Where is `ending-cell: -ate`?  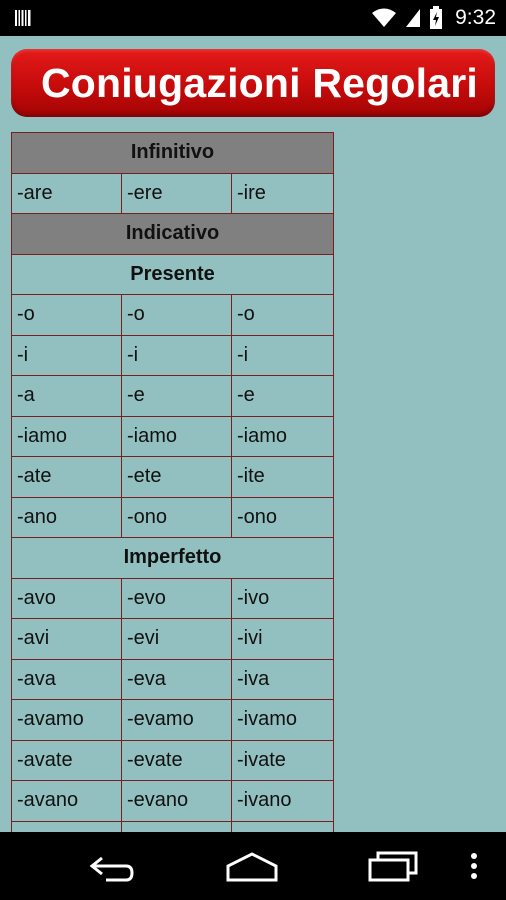
ending-cell: -ate is located at coordinates (66, 477).